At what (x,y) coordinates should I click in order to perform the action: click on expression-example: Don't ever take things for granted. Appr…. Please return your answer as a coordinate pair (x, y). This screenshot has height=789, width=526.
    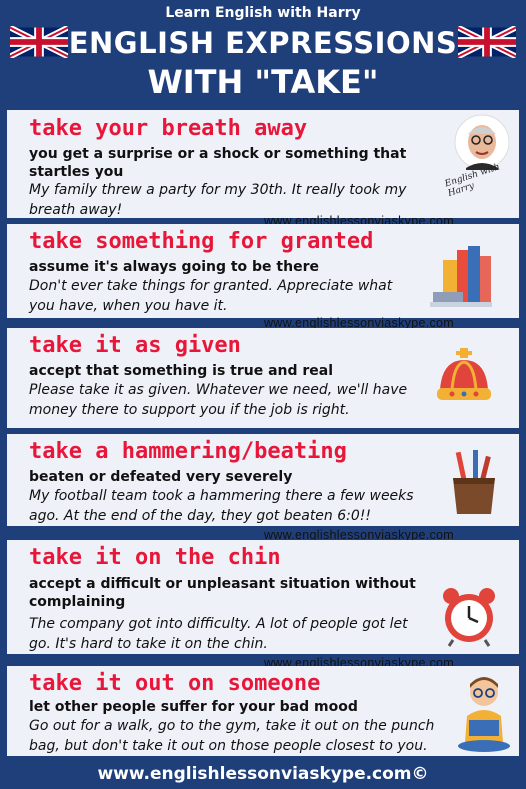
    Looking at the image, I should click on (211, 296).